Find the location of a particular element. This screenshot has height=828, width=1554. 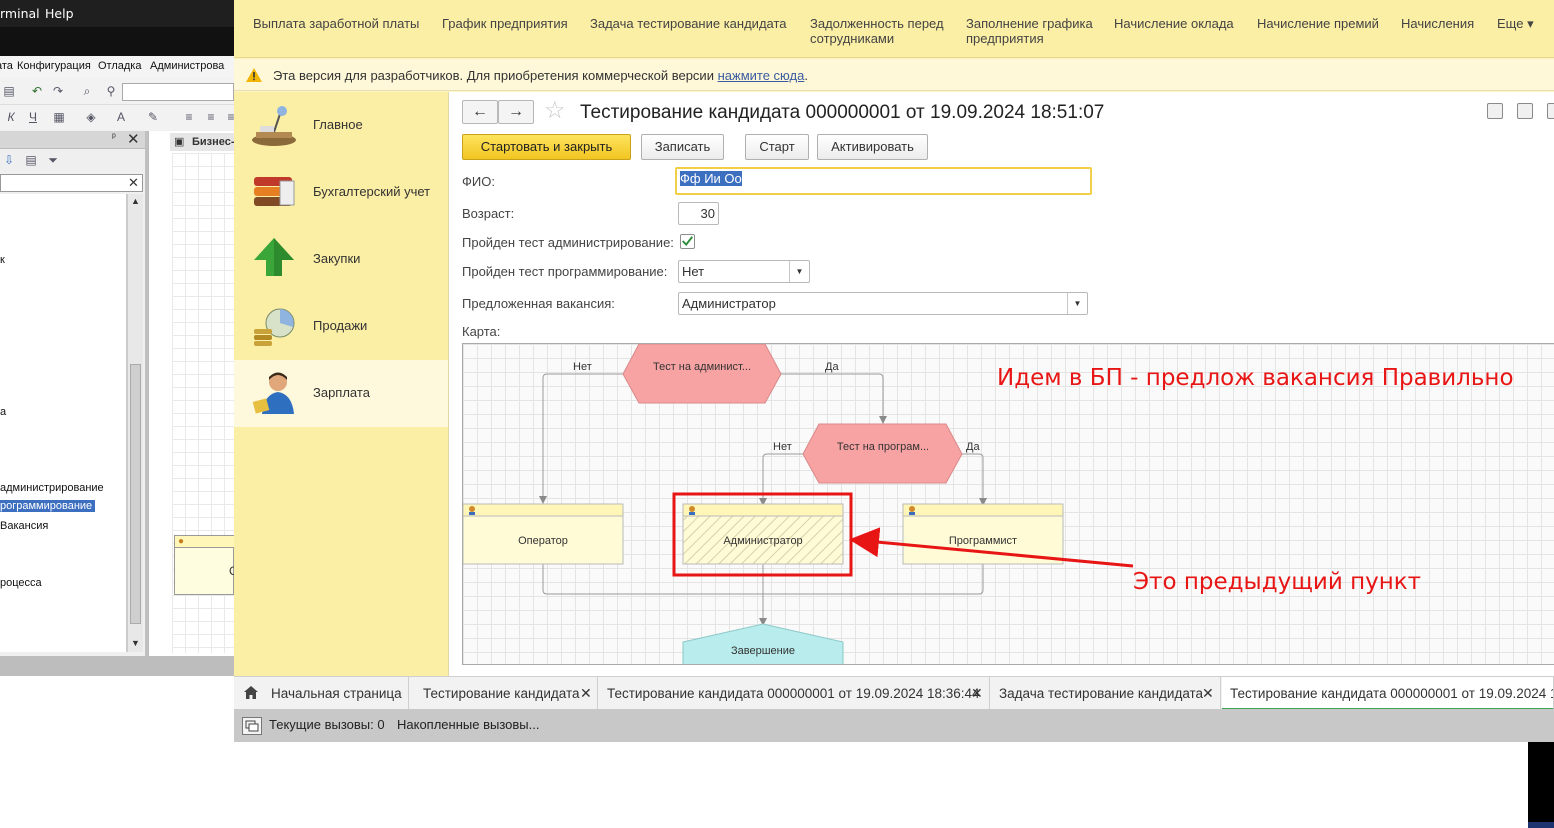

more-menu: Еще ▾ is located at coordinates (1515, 23).